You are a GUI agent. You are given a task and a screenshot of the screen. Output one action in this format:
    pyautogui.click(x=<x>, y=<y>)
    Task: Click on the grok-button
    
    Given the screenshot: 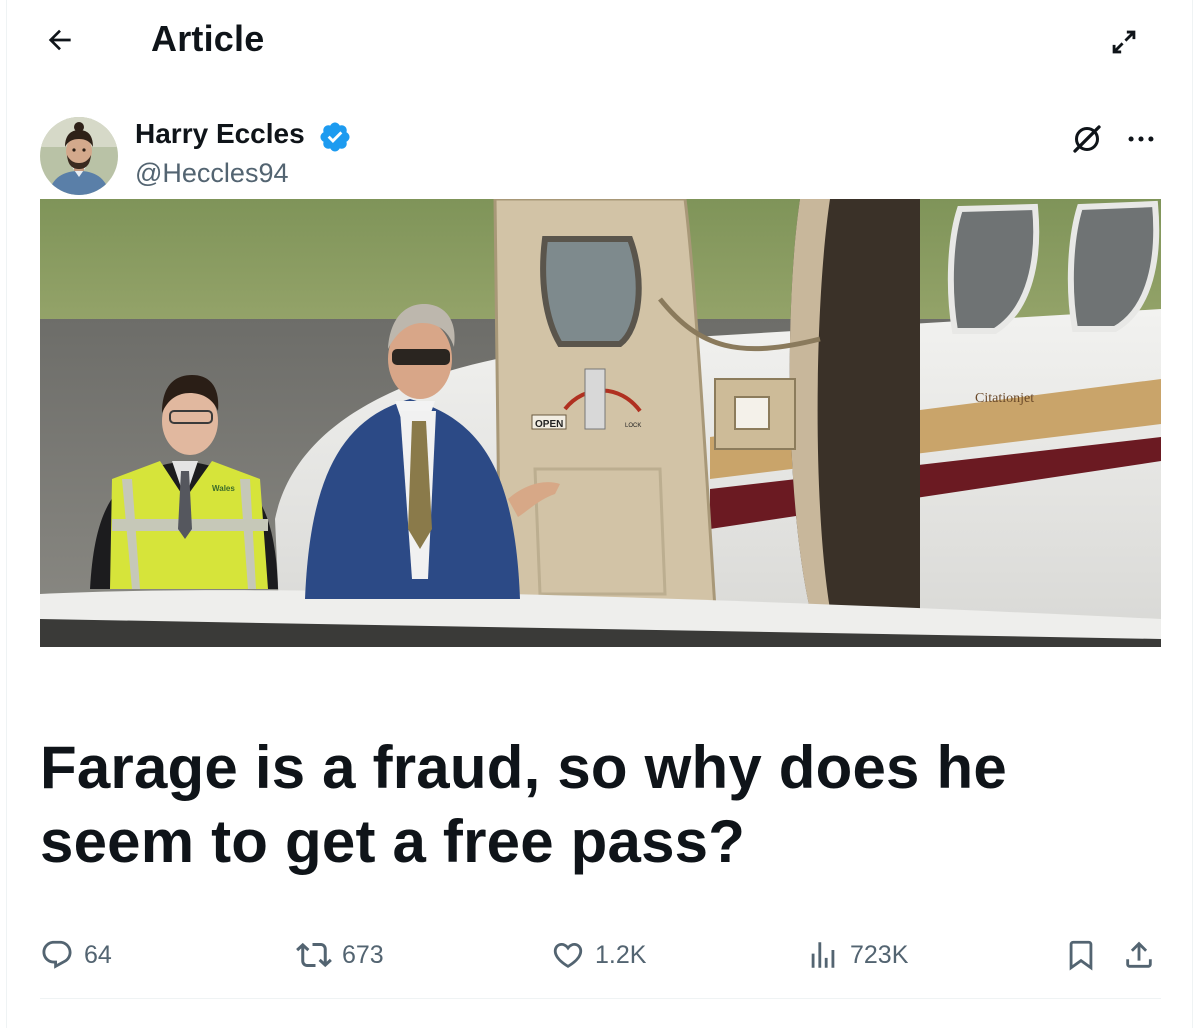 What is the action you would take?
    pyautogui.click(x=1087, y=139)
    